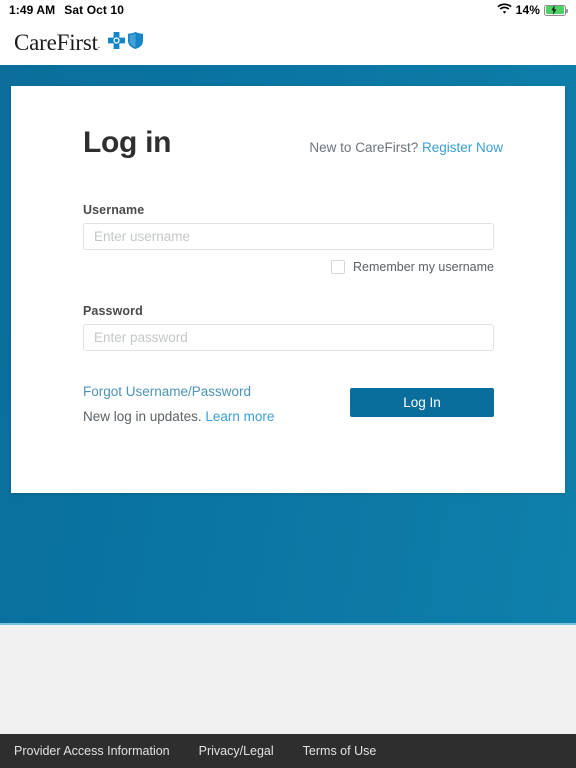  I want to click on register-prompt: New to CareFirst? Register Now, so click(406, 149).